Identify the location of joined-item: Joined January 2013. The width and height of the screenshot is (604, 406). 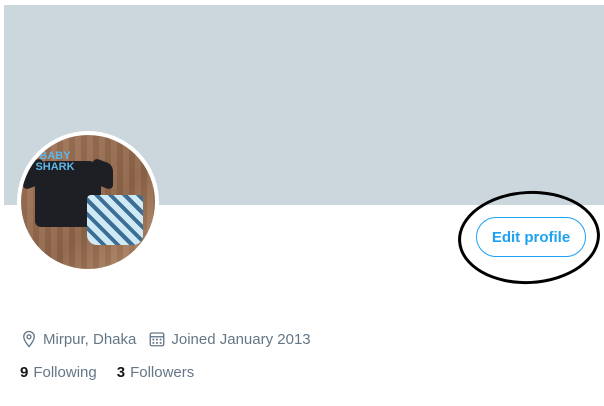
(229, 339).